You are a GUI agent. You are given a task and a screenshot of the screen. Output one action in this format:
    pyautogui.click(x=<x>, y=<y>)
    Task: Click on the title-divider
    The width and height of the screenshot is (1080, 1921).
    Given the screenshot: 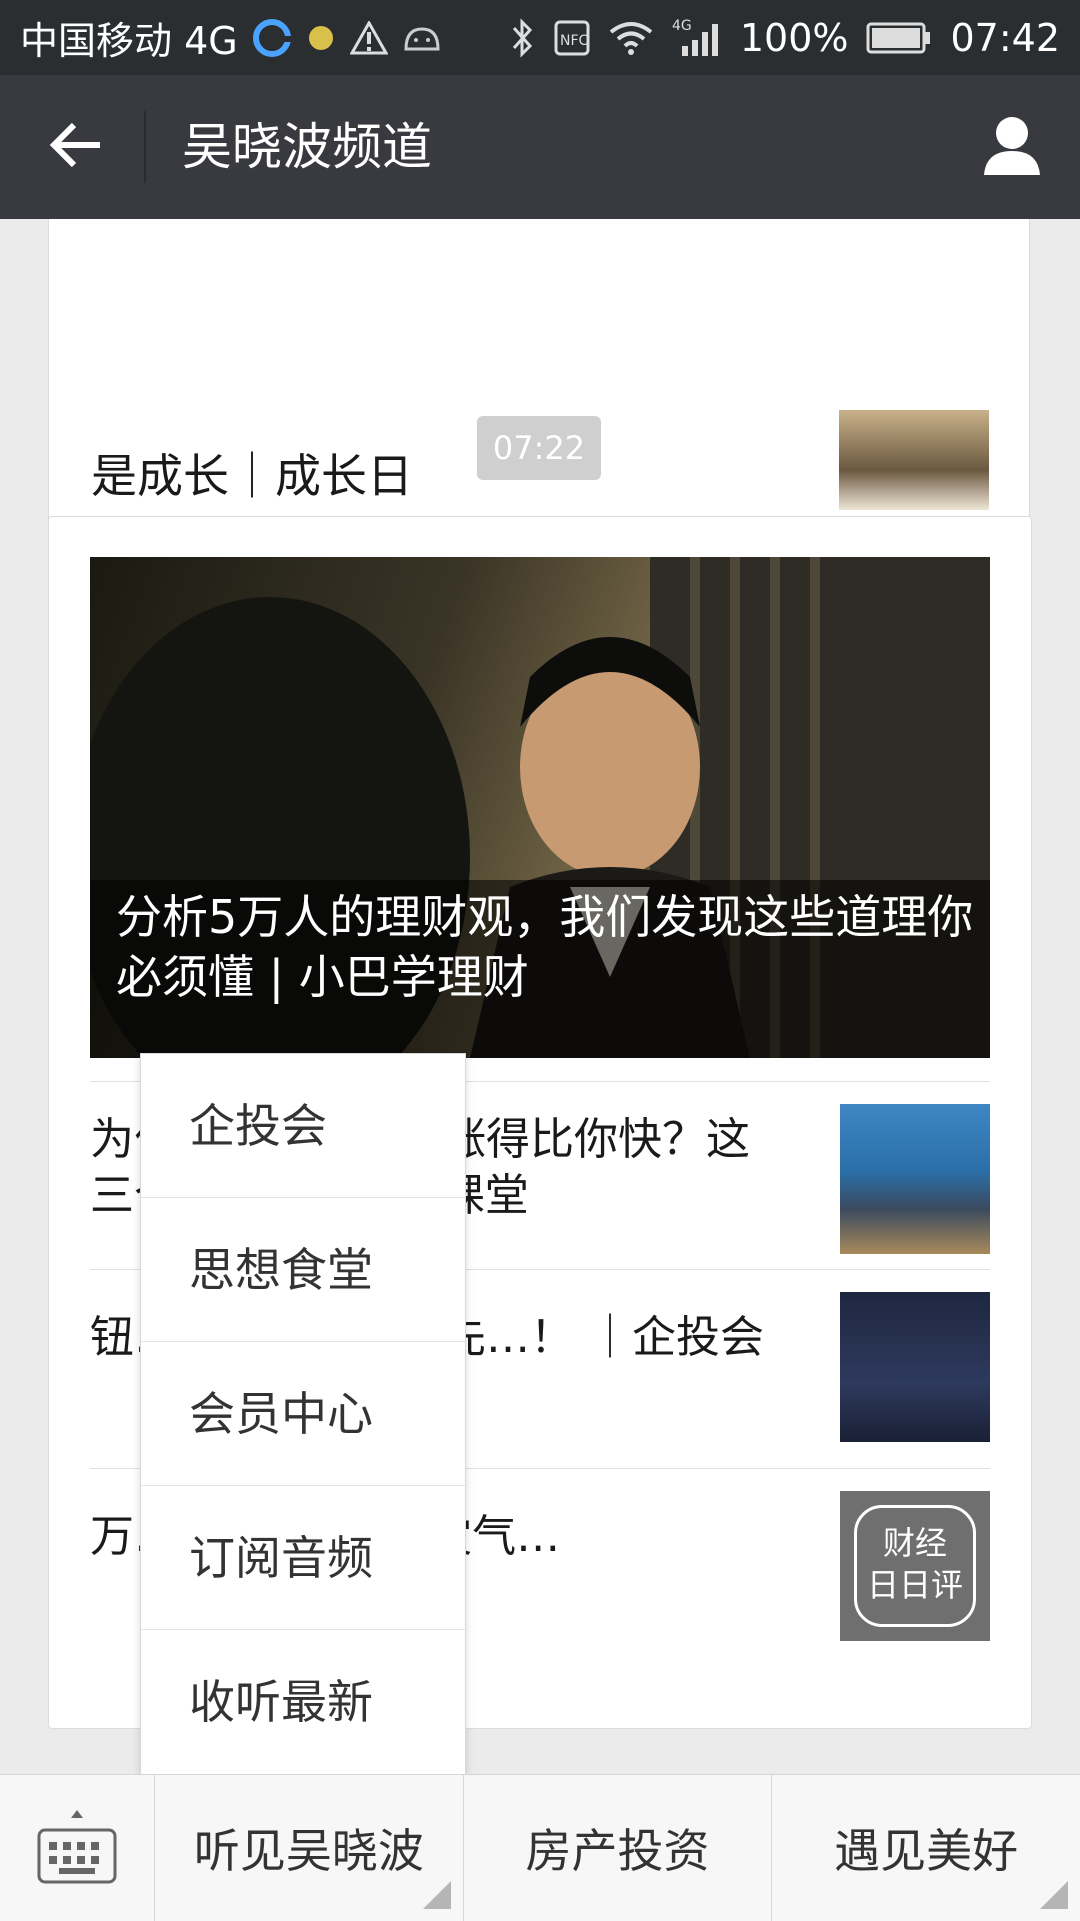 What is the action you would take?
    pyautogui.click(x=145, y=147)
    